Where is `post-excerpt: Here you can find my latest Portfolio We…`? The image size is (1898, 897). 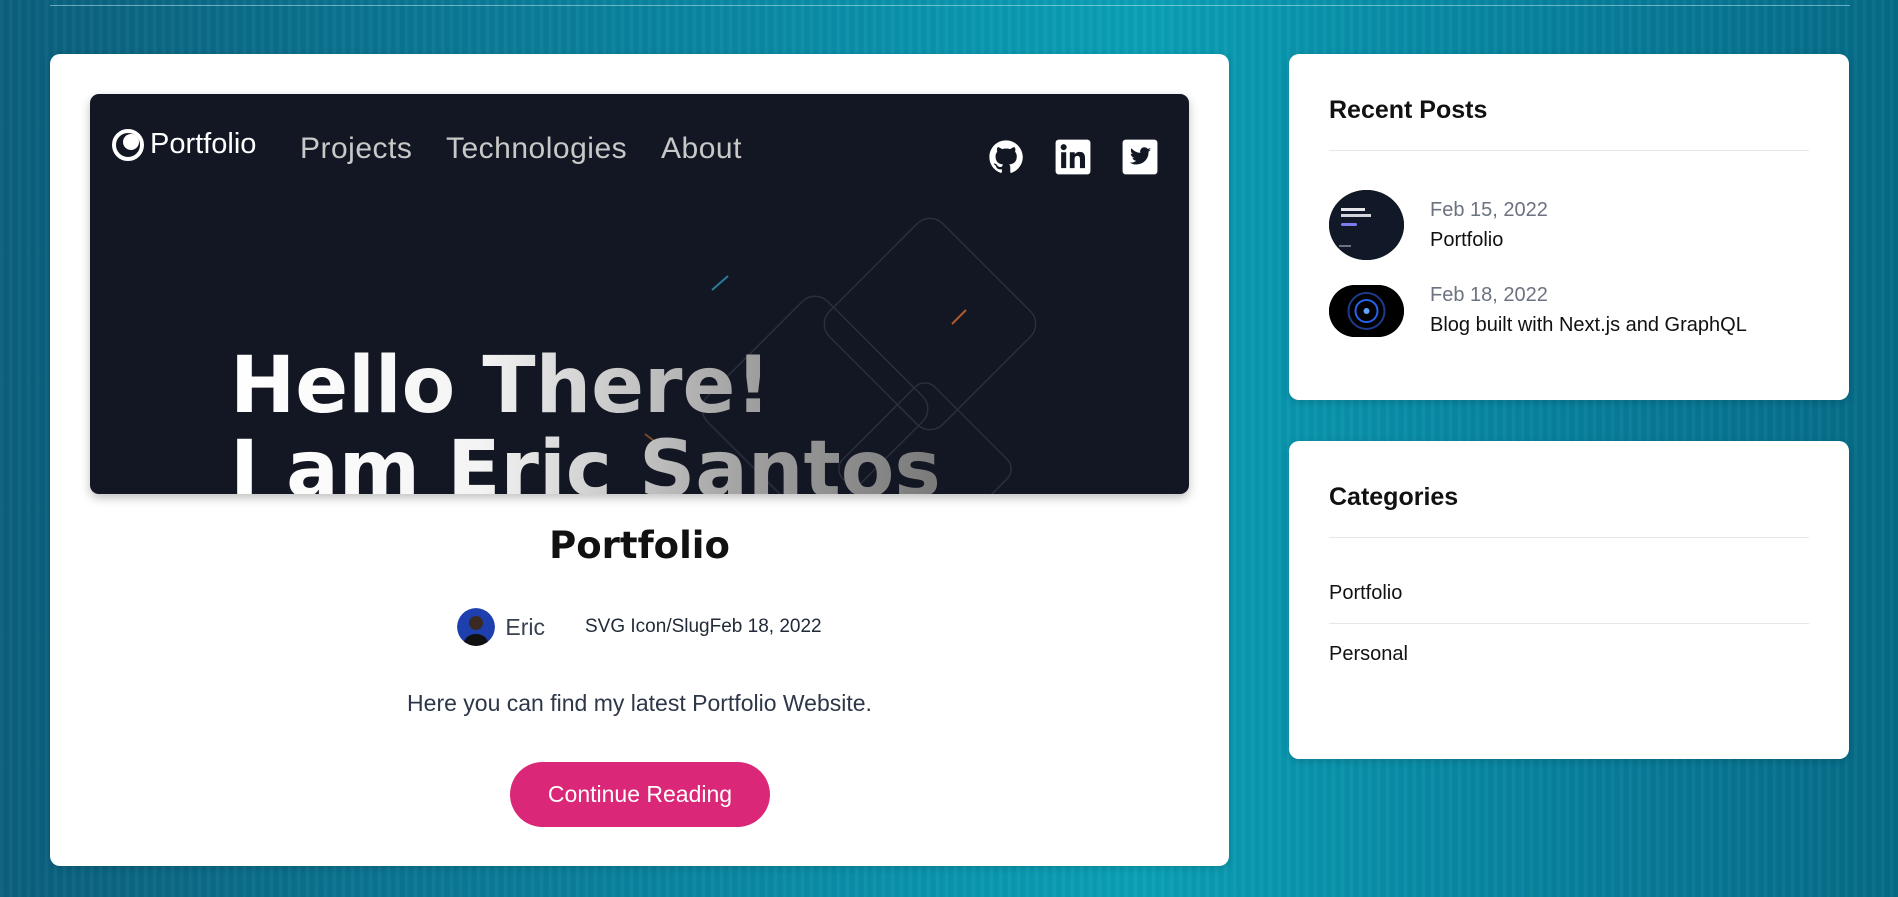 post-excerpt: Here you can find my latest Portfolio We… is located at coordinates (639, 703).